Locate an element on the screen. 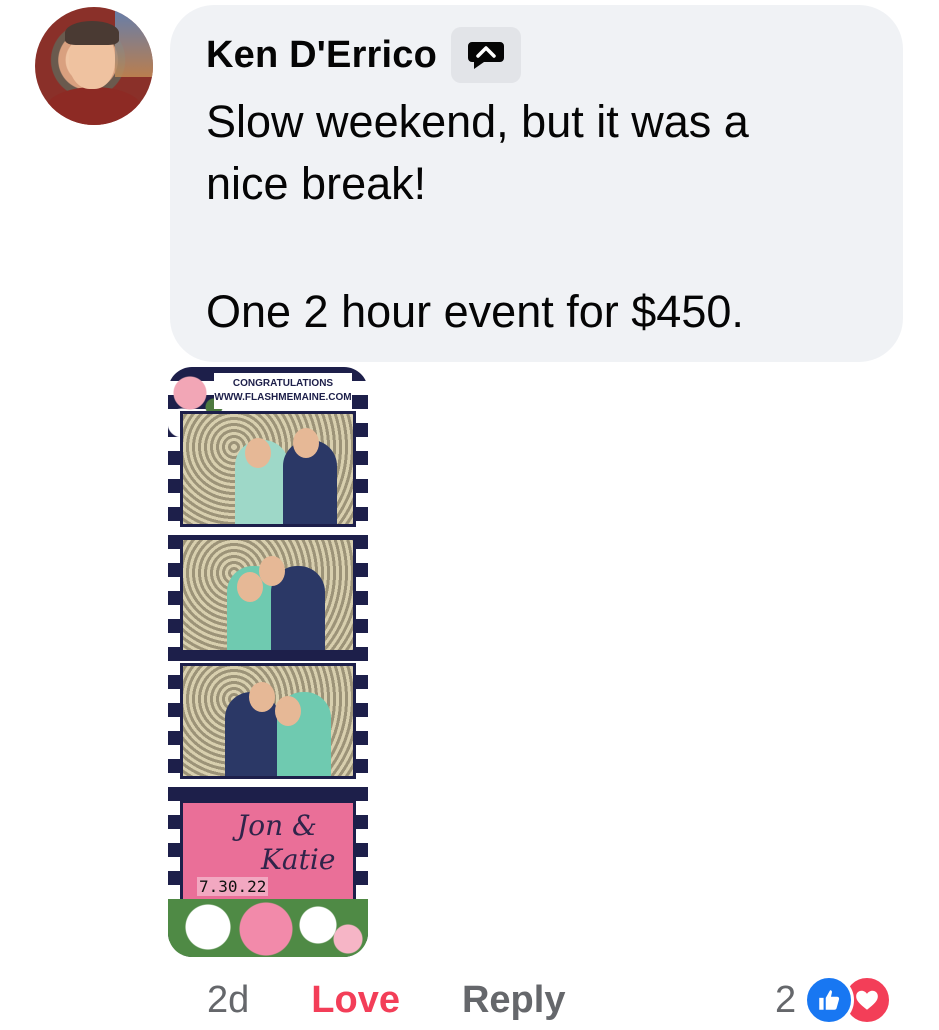 This screenshot has height=1030, width=939. love-reaction-button: Love is located at coordinates (355, 1000).